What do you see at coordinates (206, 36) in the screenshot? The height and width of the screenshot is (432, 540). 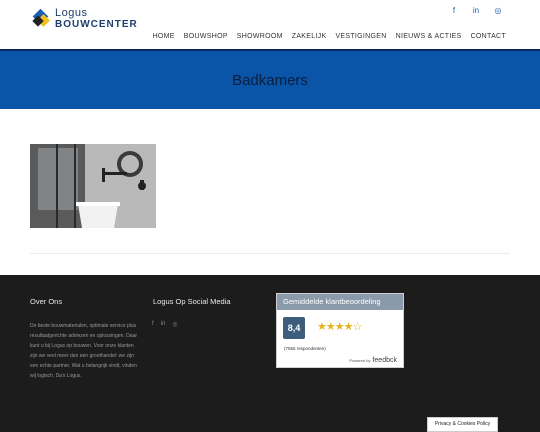 I see `nav-bouwshop: BOUWSHOP` at bounding box center [206, 36].